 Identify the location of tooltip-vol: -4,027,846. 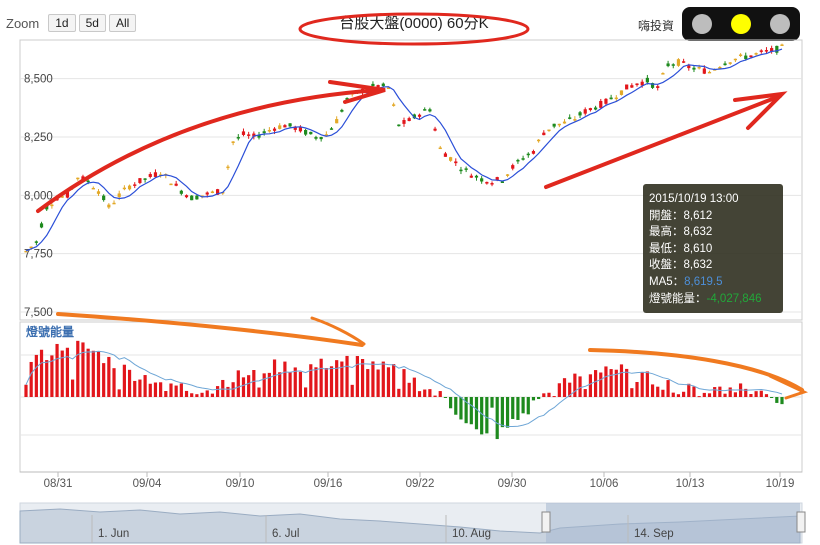
(734, 298).